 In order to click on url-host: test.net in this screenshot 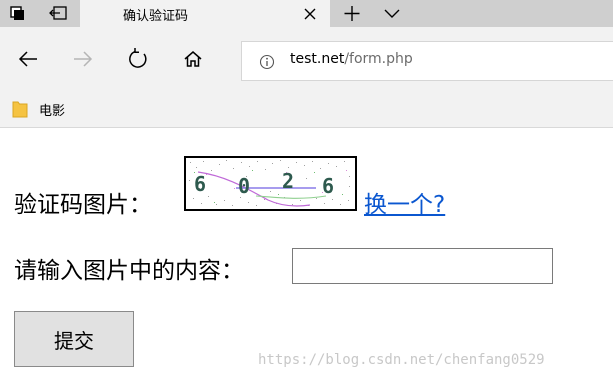, I will do `click(317, 59)`.